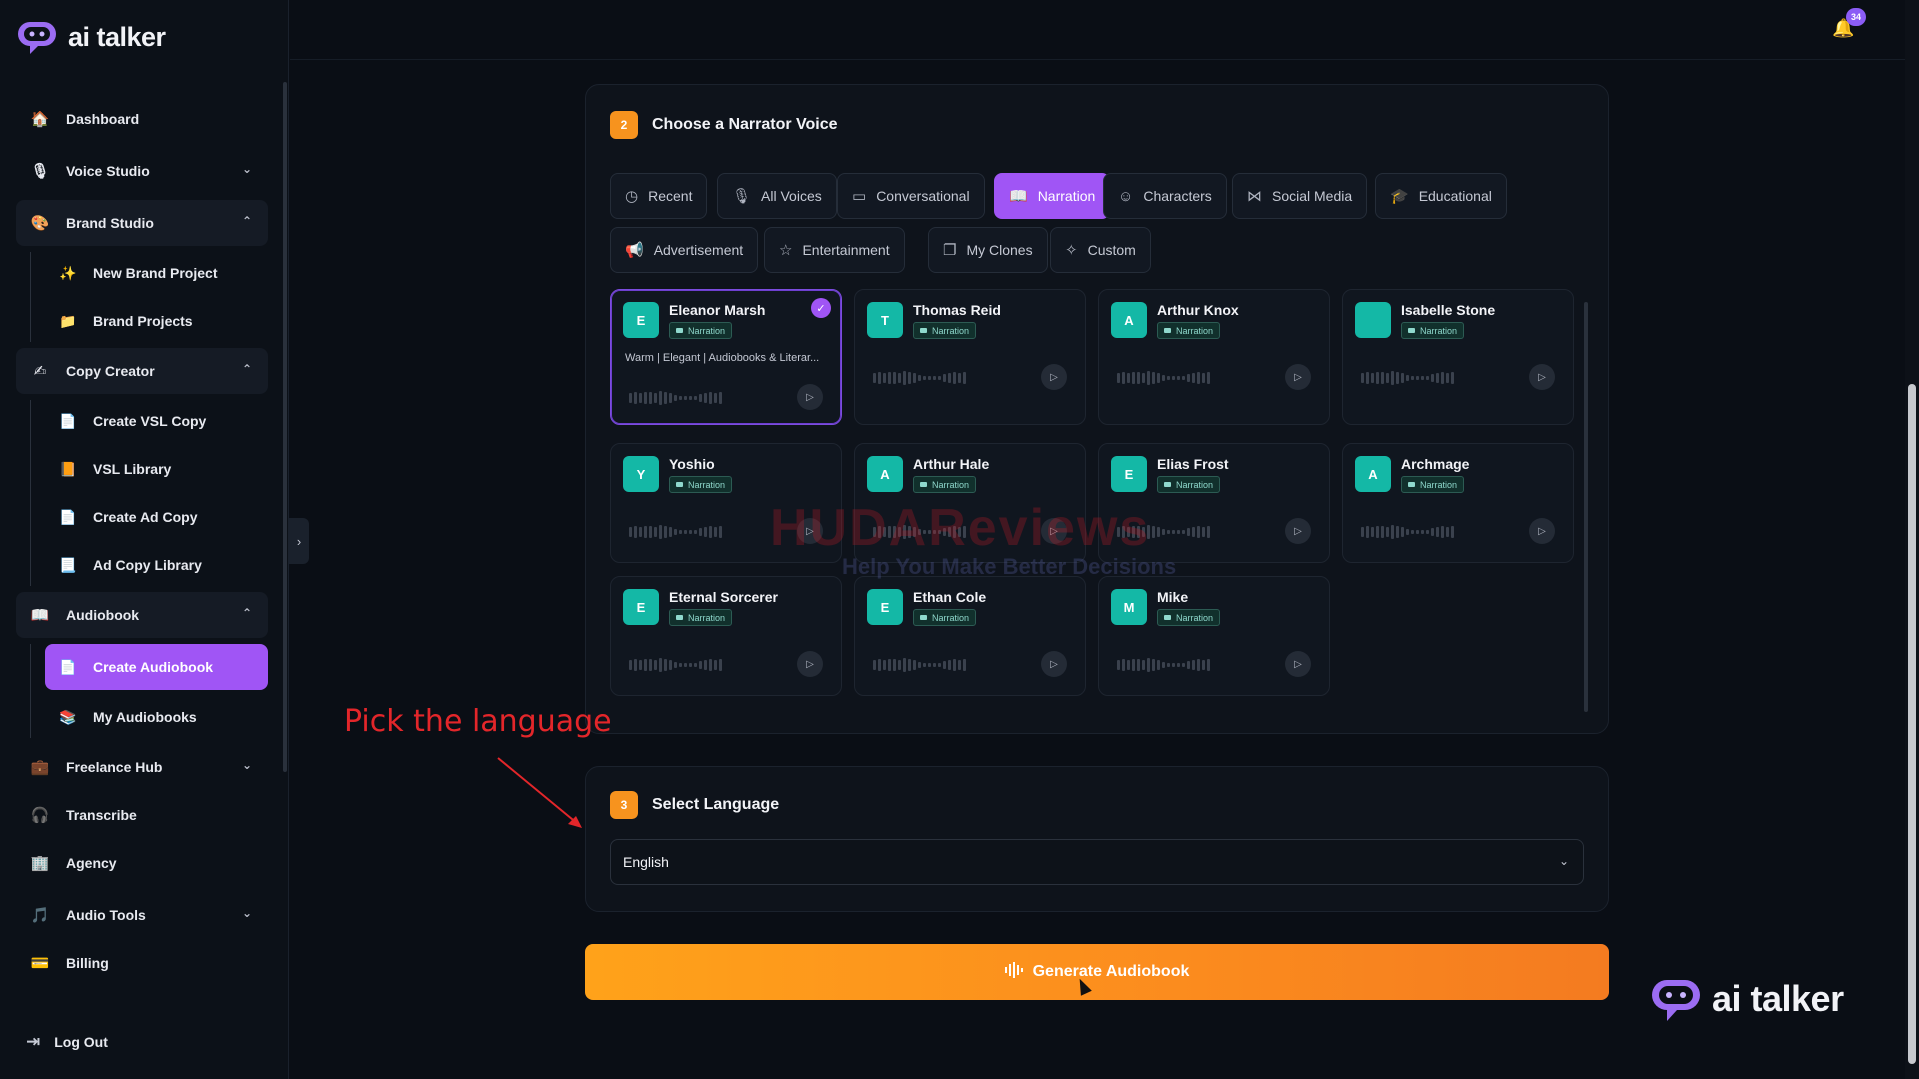 The width and height of the screenshot is (1919, 1079). I want to click on avatar: E, so click(885, 607).